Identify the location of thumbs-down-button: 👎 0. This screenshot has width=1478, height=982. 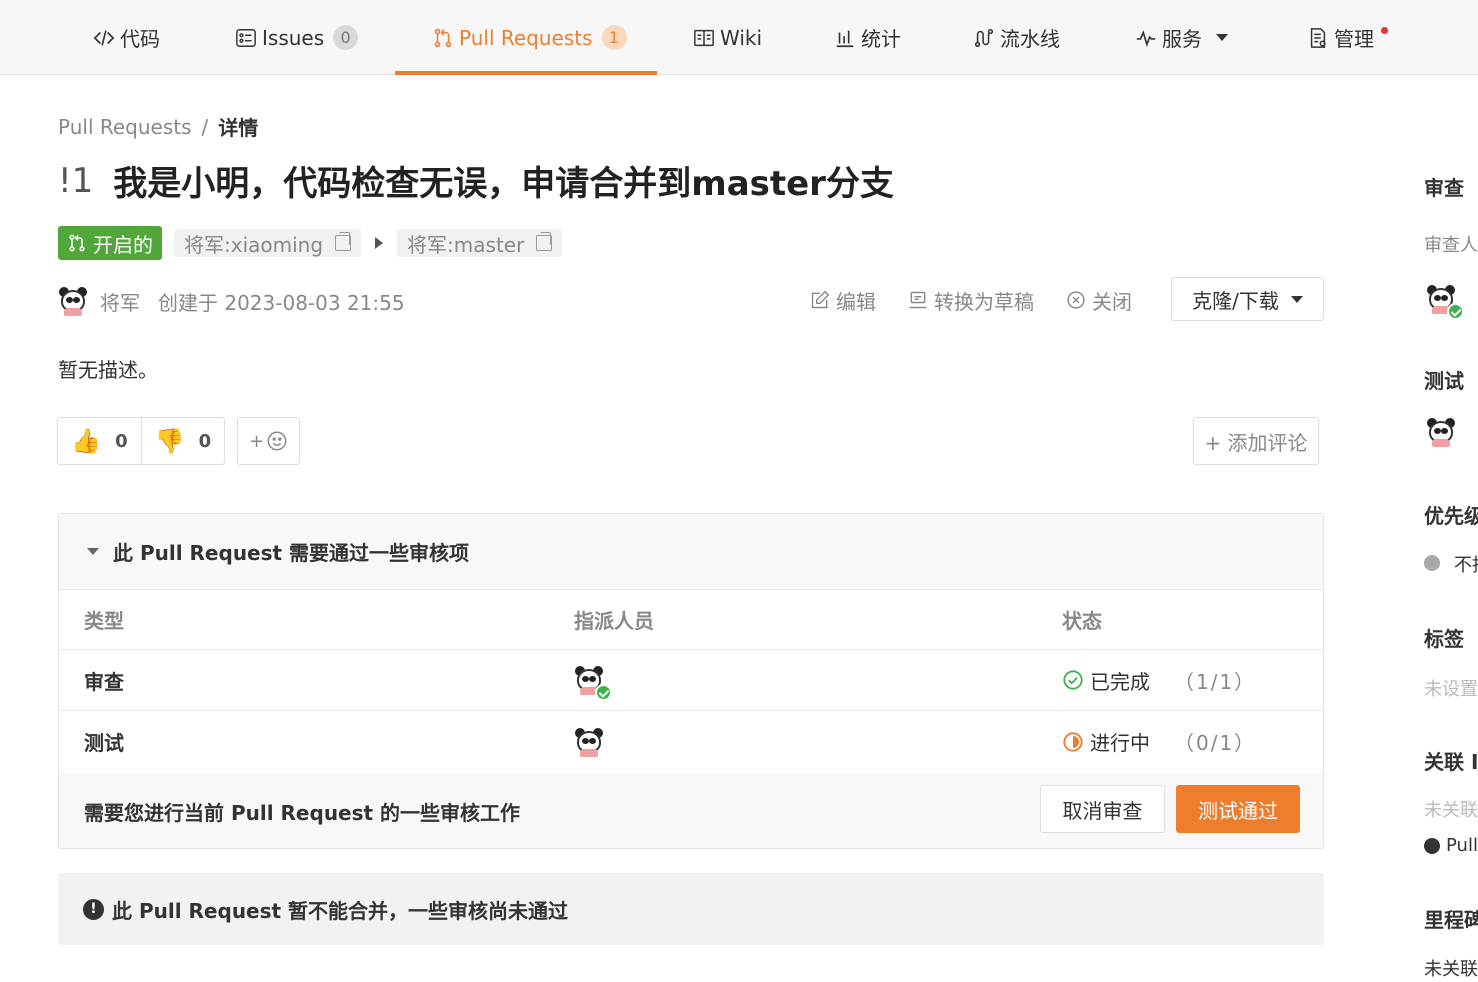
(182, 441).